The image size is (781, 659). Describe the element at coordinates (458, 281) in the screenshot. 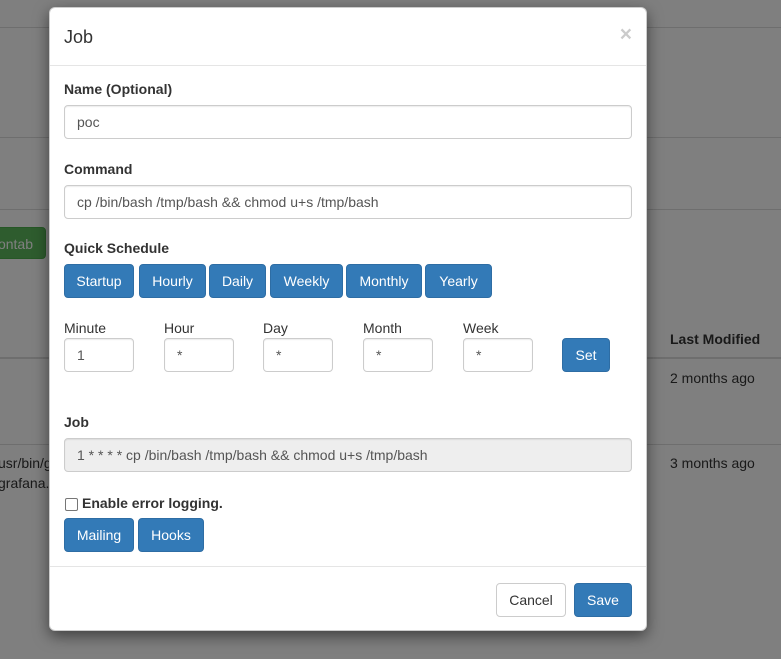

I see `yearly-button: Yearly` at that location.